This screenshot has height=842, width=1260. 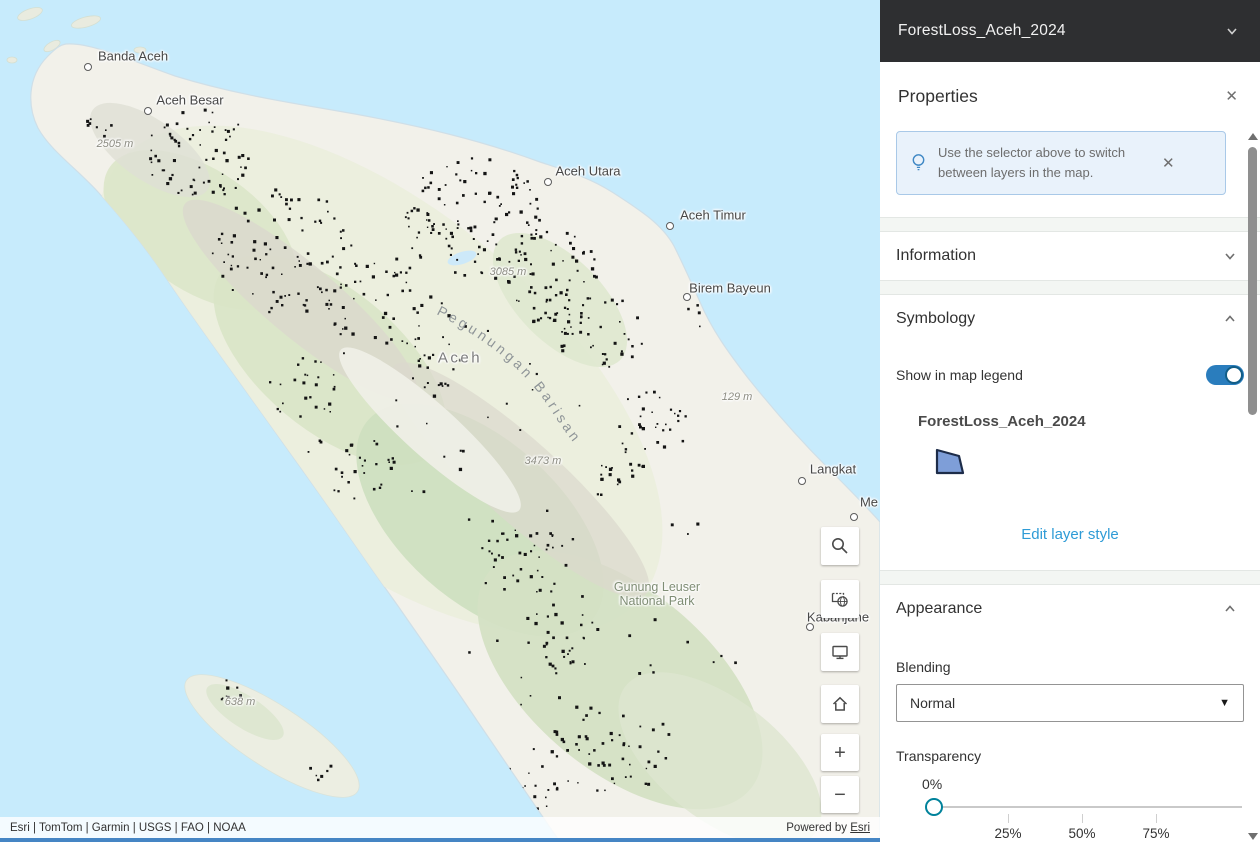 I want to click on scroll-up-arrow-icon, so click(x=1253, y=136).